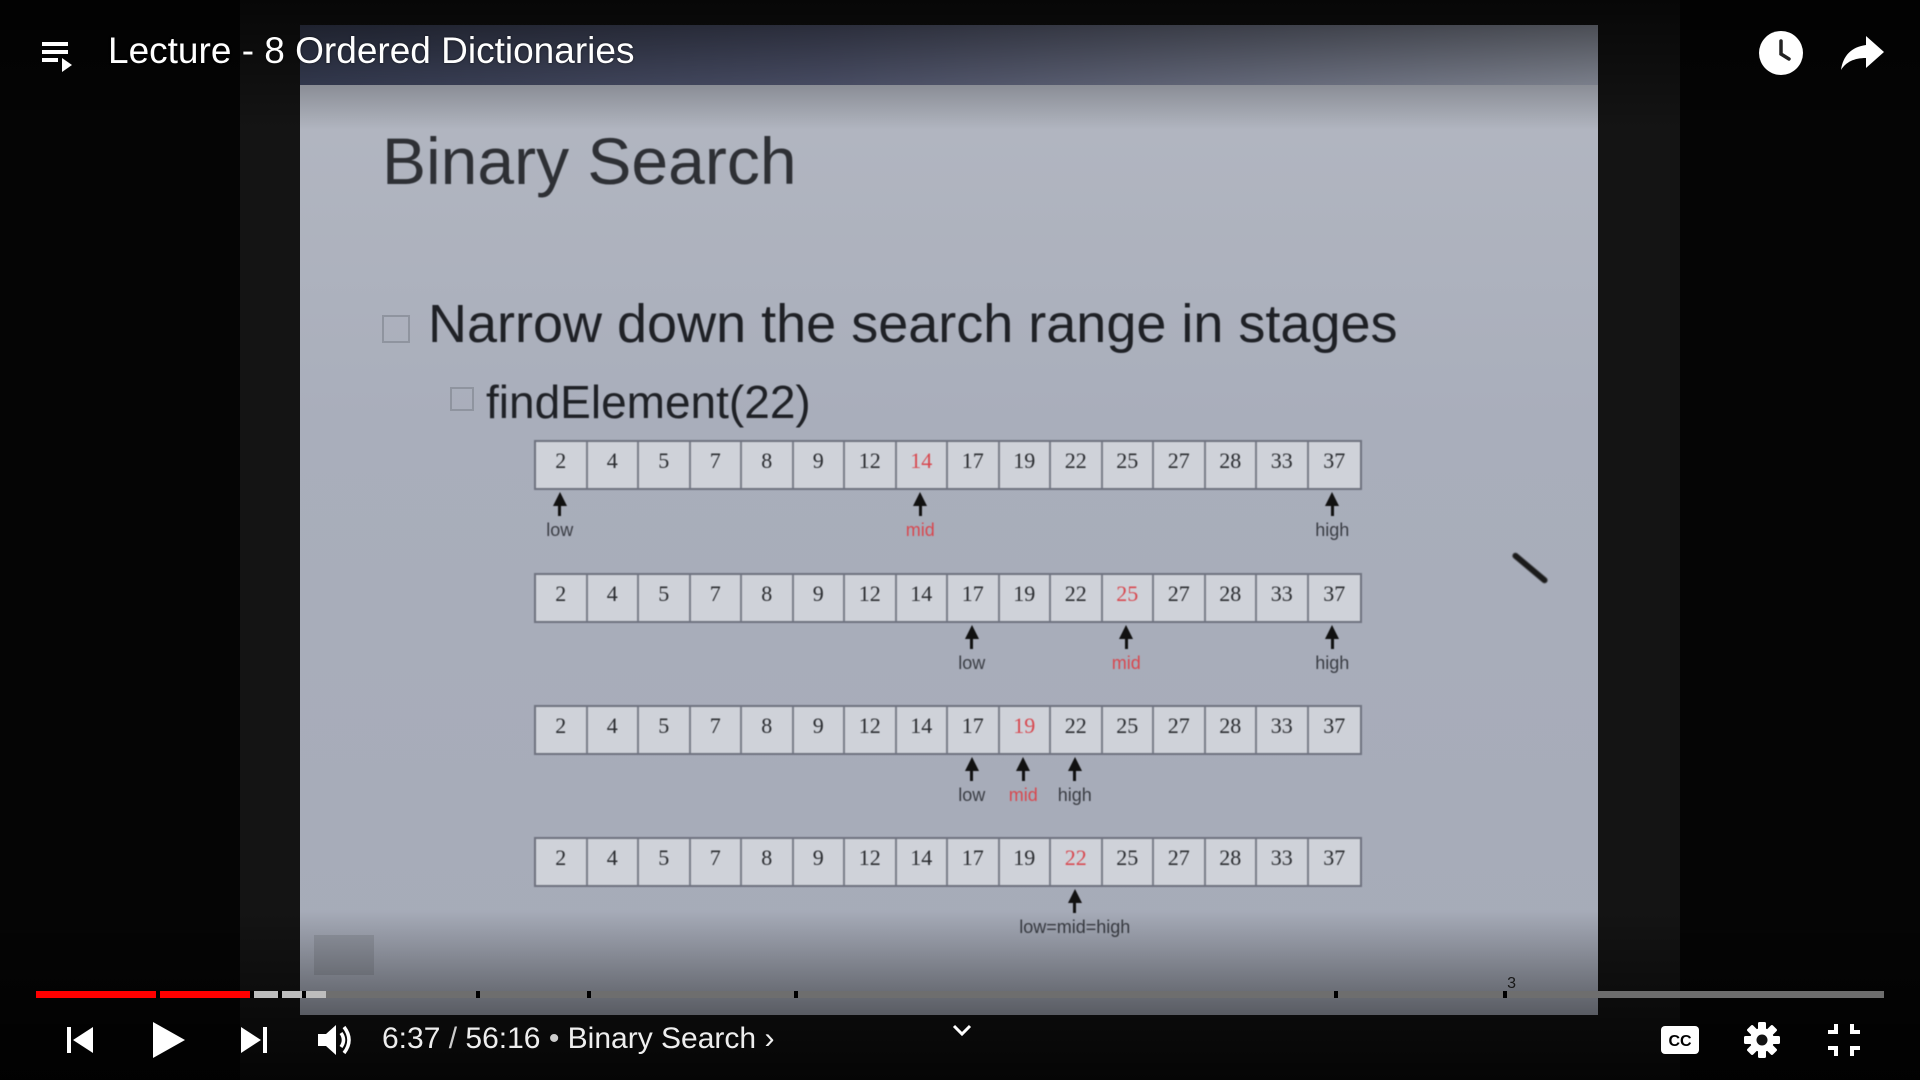 The image size is (1920, 1080). I want to click on pen-cursor, so click(1530, 568).